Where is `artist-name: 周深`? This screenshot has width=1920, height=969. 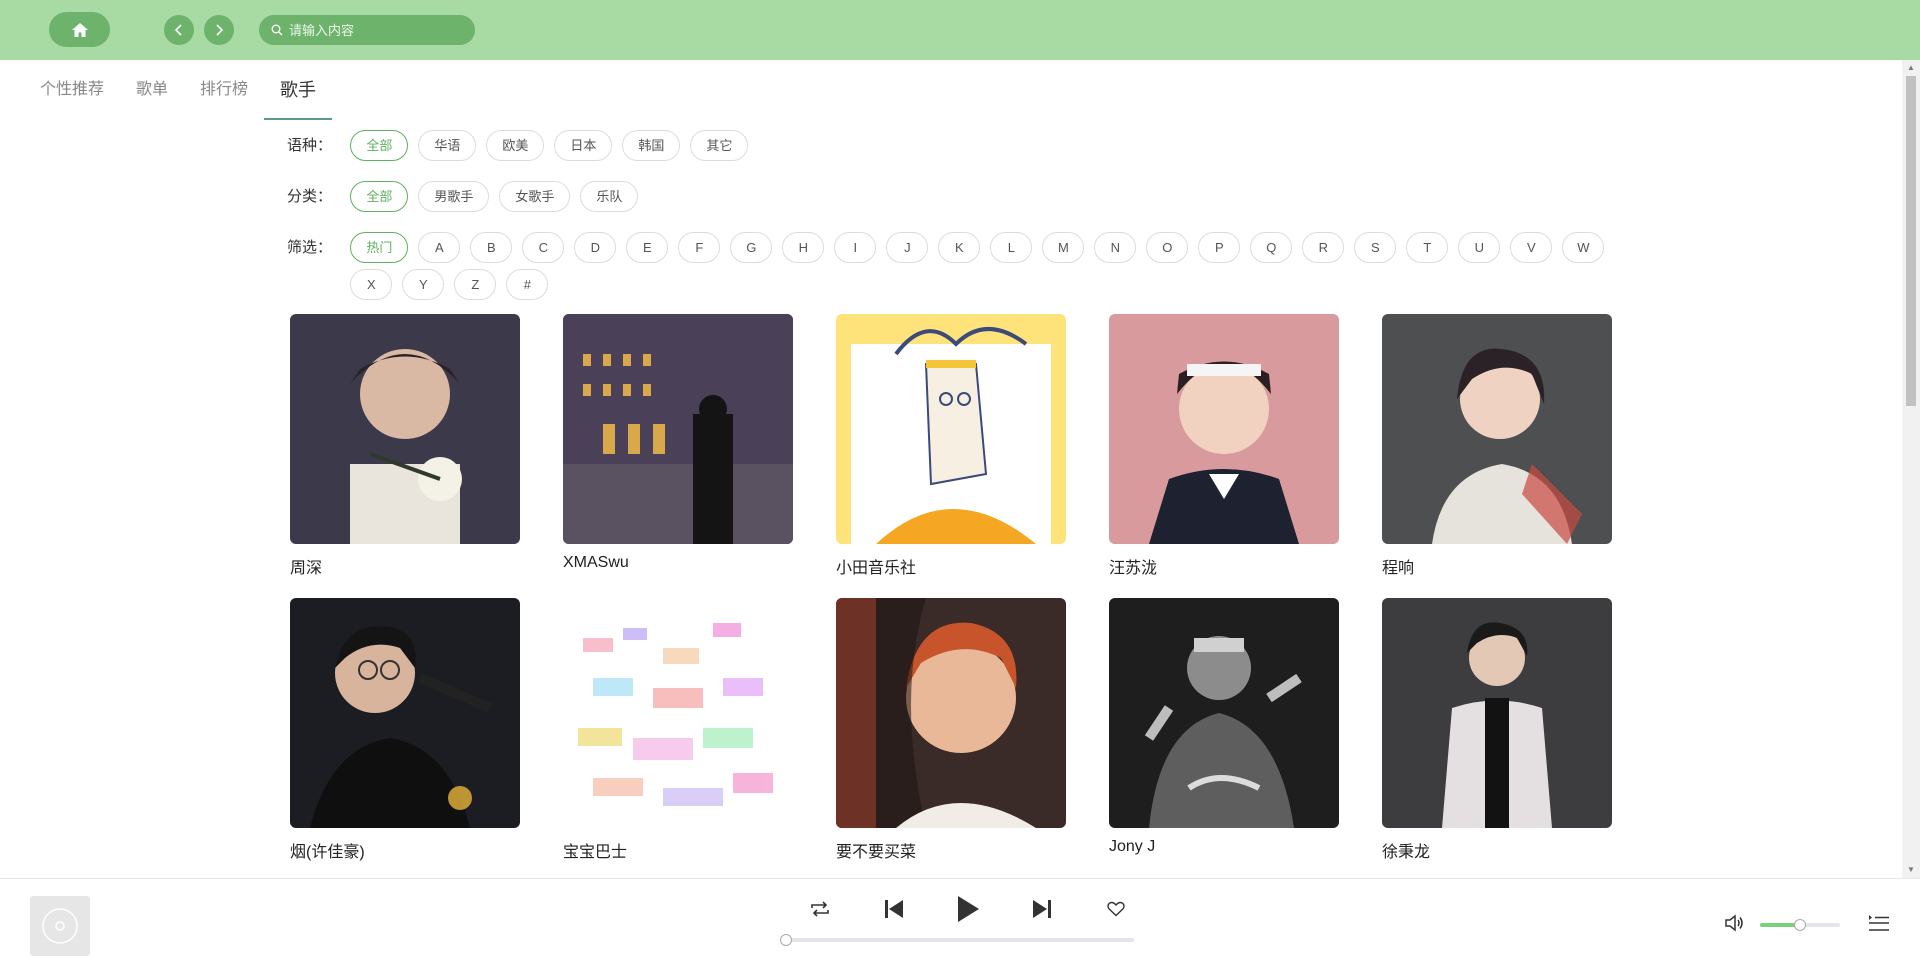
artist-name: 周深 is located at coordinates (306, 568).